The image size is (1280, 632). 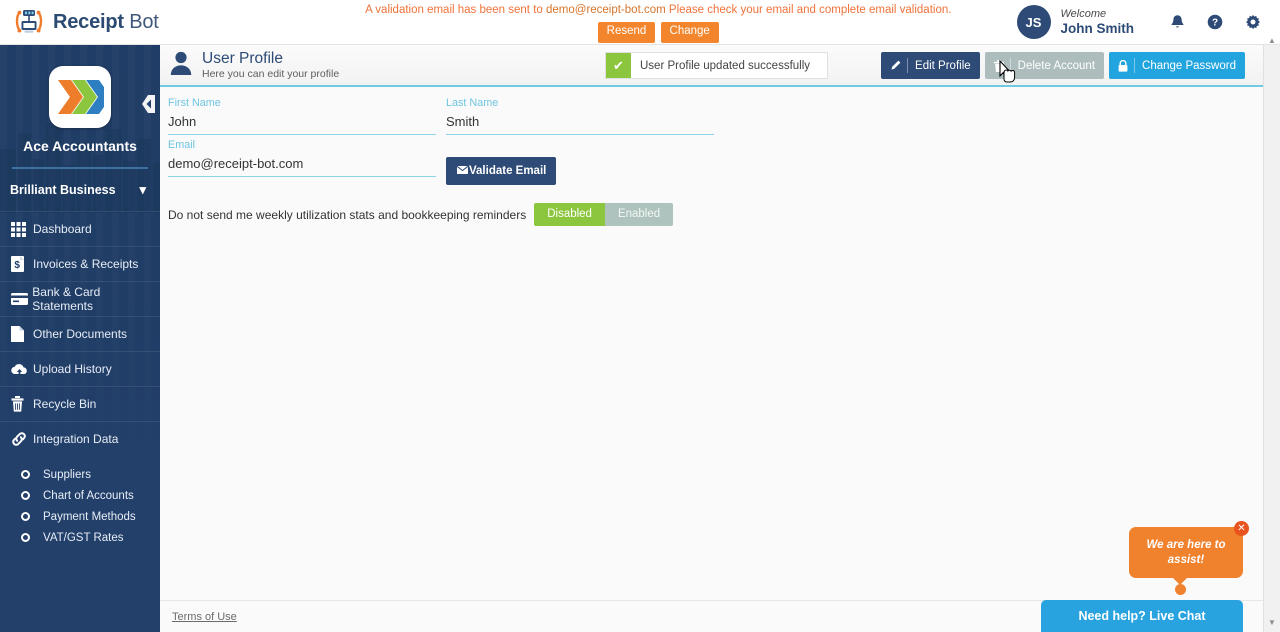 What do you see at coordinates (302, 165) in the screenshot?
I see `email-input` at bounding box center [302, 165].